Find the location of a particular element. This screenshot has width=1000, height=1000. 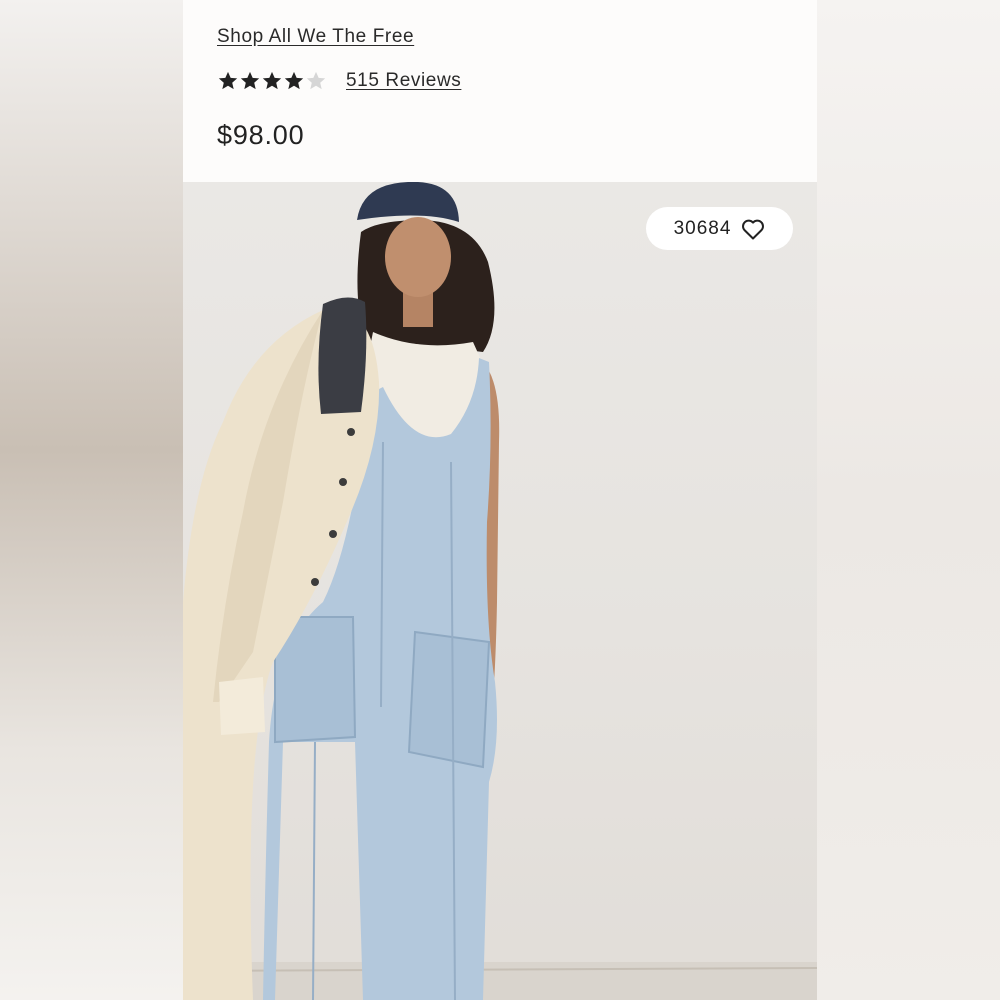

star-empty-icon is located at coordinates (316, 80).